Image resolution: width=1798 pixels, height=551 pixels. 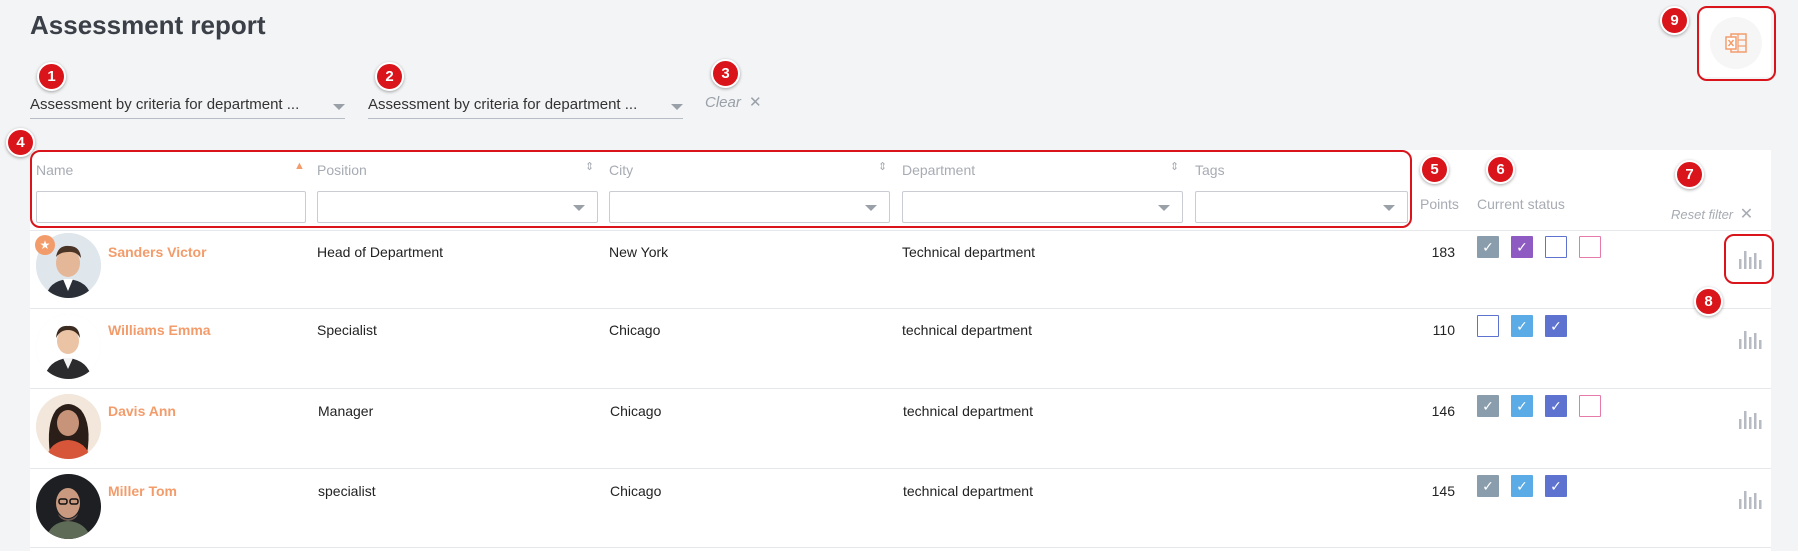 What do you see at coordinates (1443, 411) in the screenshot?
I see `points-cell: 146` at bounding box center [1443, 411].